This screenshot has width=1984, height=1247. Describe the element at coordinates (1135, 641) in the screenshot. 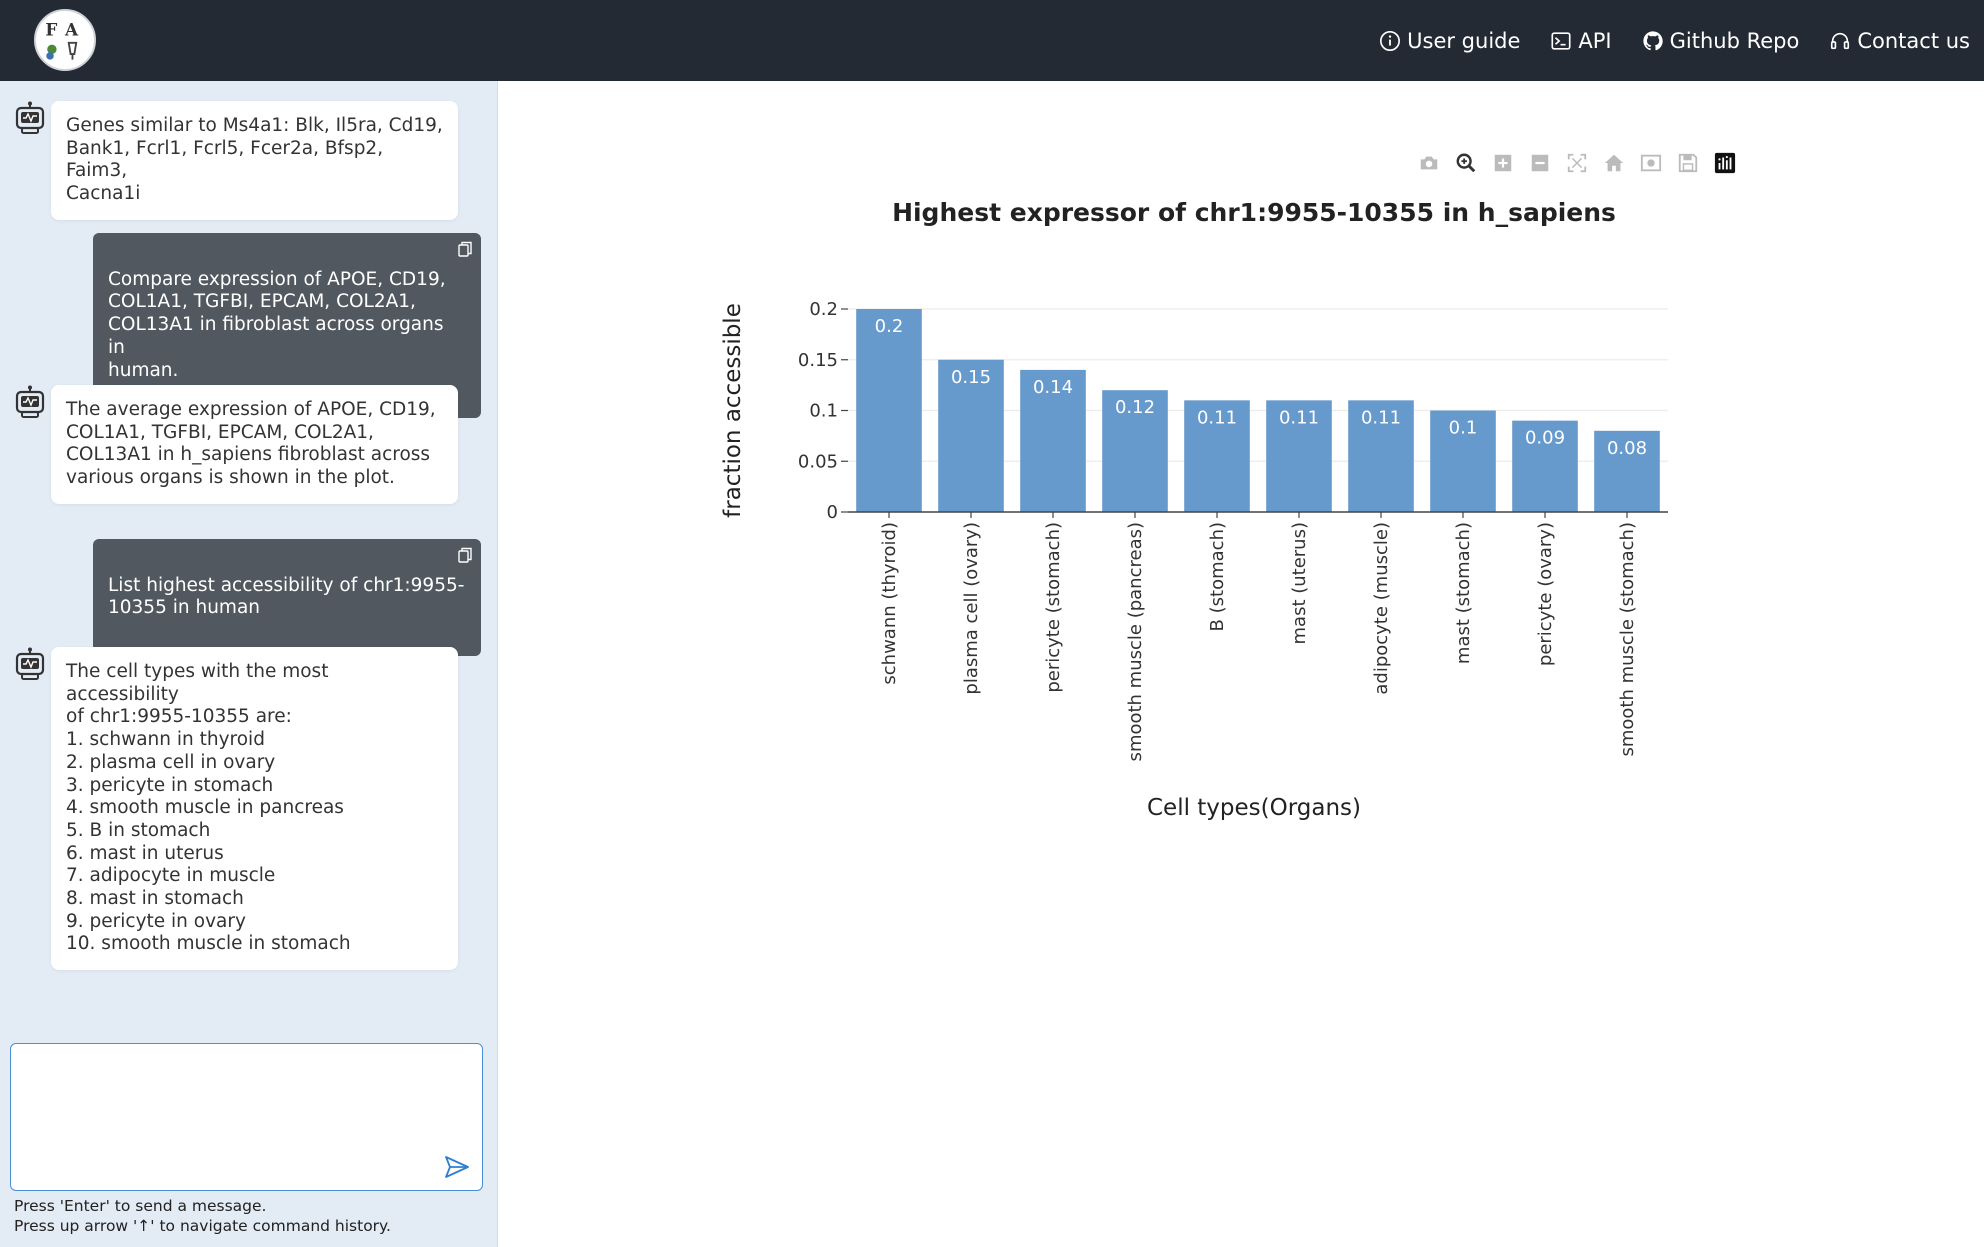

I see `x-tick-label: smooth muscle (pancreas)` at that location.